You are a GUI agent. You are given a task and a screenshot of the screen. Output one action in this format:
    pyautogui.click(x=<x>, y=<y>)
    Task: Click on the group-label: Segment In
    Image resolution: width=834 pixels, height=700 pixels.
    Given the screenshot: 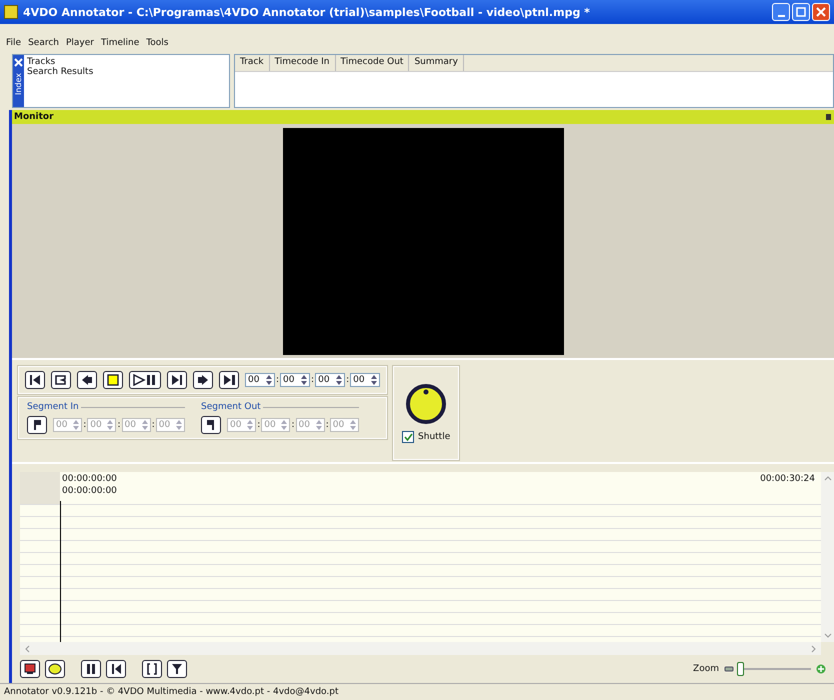 What is the action you would take?
    pyautogui.click(x=53, y=407)
    